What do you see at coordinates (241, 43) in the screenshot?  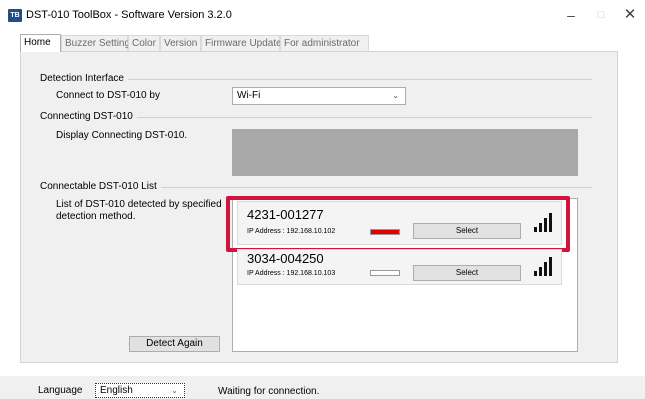 I see `tab-firmware-update: Firmware Update` at bounding box center [241, 43].